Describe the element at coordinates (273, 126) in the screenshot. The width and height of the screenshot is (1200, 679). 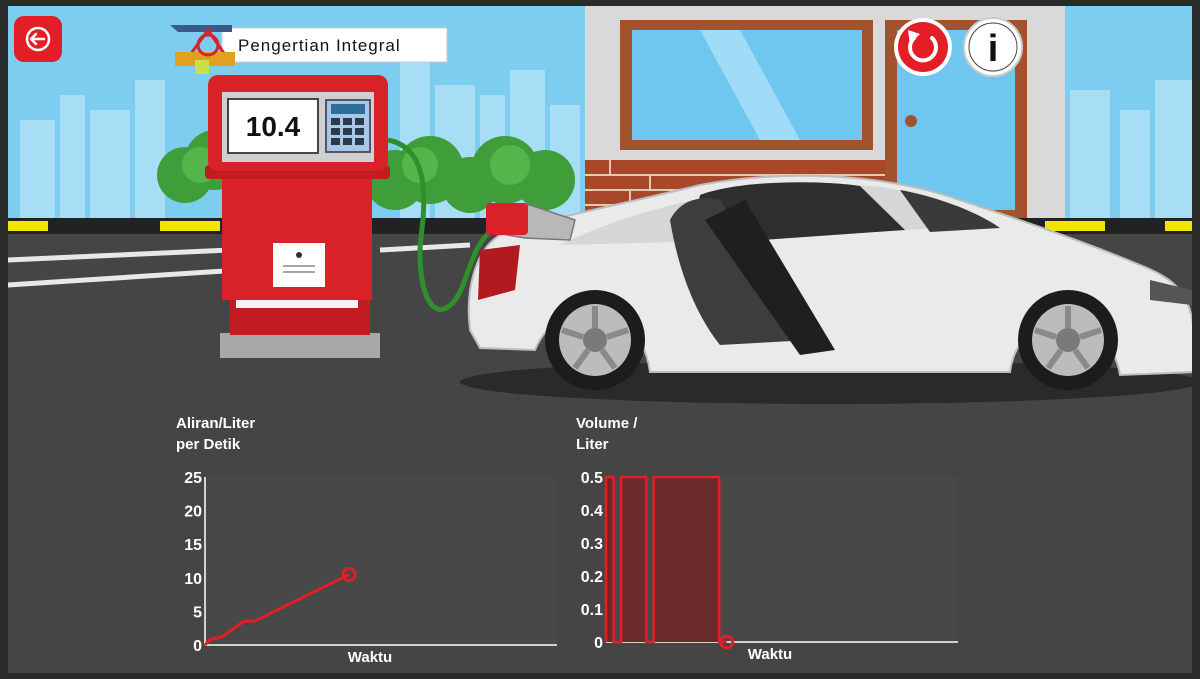
I see `pump-display-value: 10.4` at that location.